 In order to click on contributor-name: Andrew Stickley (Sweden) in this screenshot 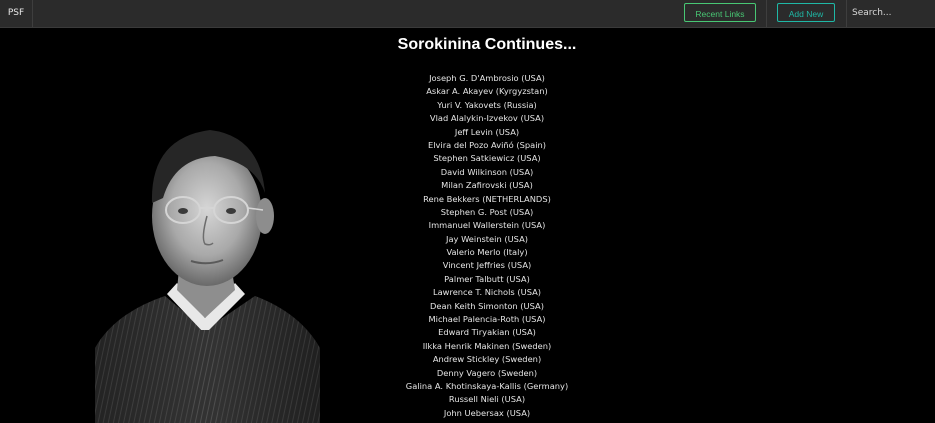, I will do `click(487, 359)`.